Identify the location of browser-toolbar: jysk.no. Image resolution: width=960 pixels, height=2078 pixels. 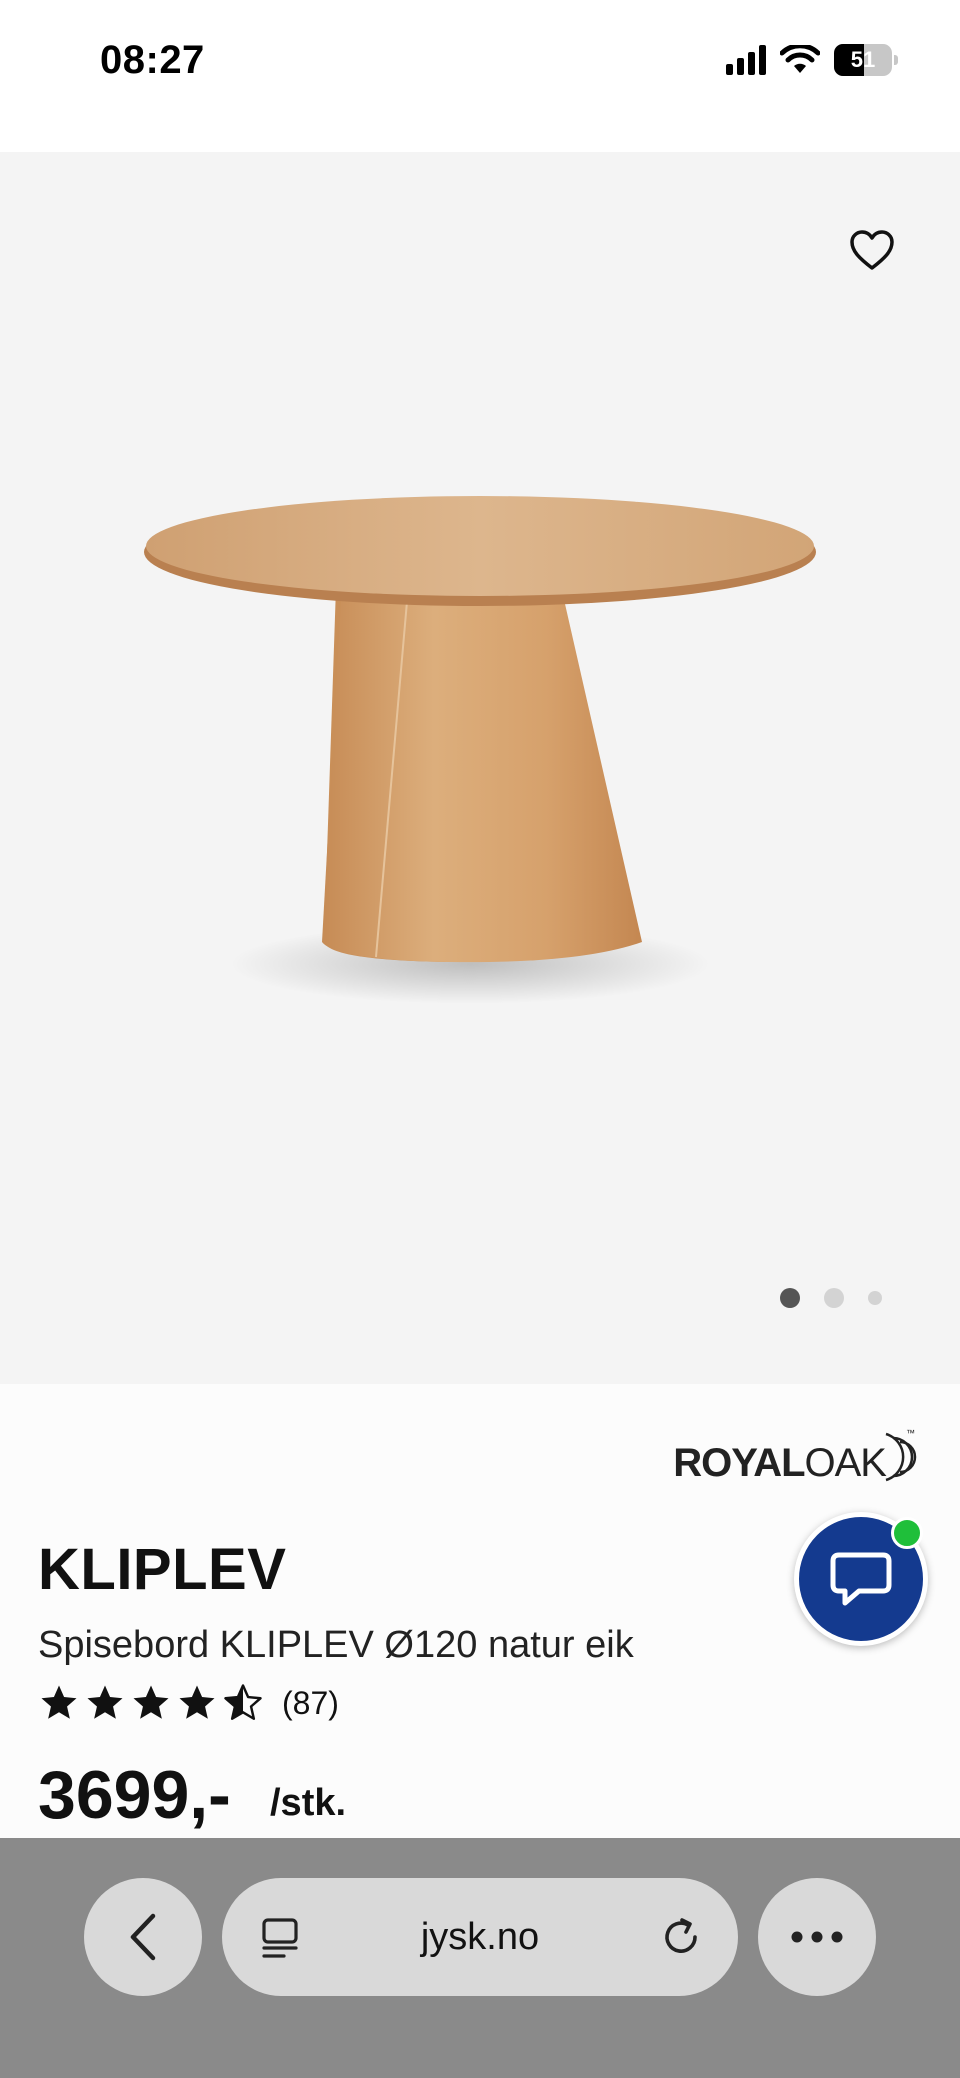
(480, 1958).